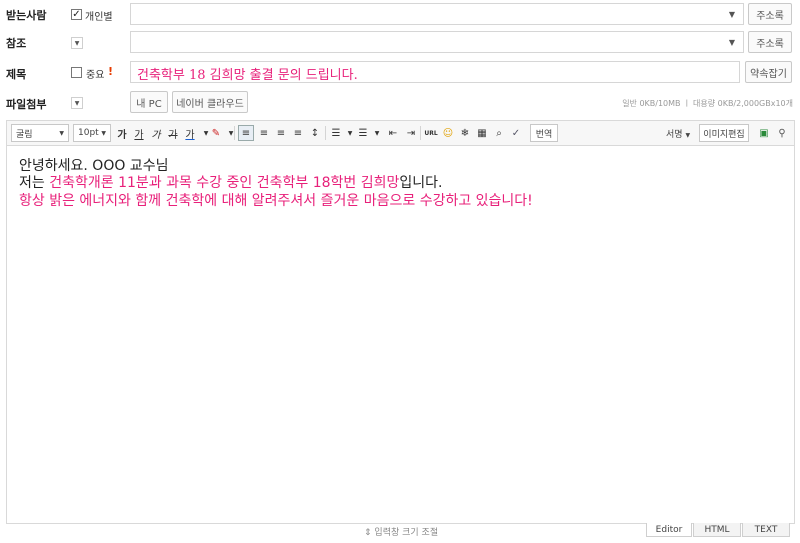  Describe the element at coordinates (431, 133) in the screenshot. I see `link-url-icon: URL` at that location.